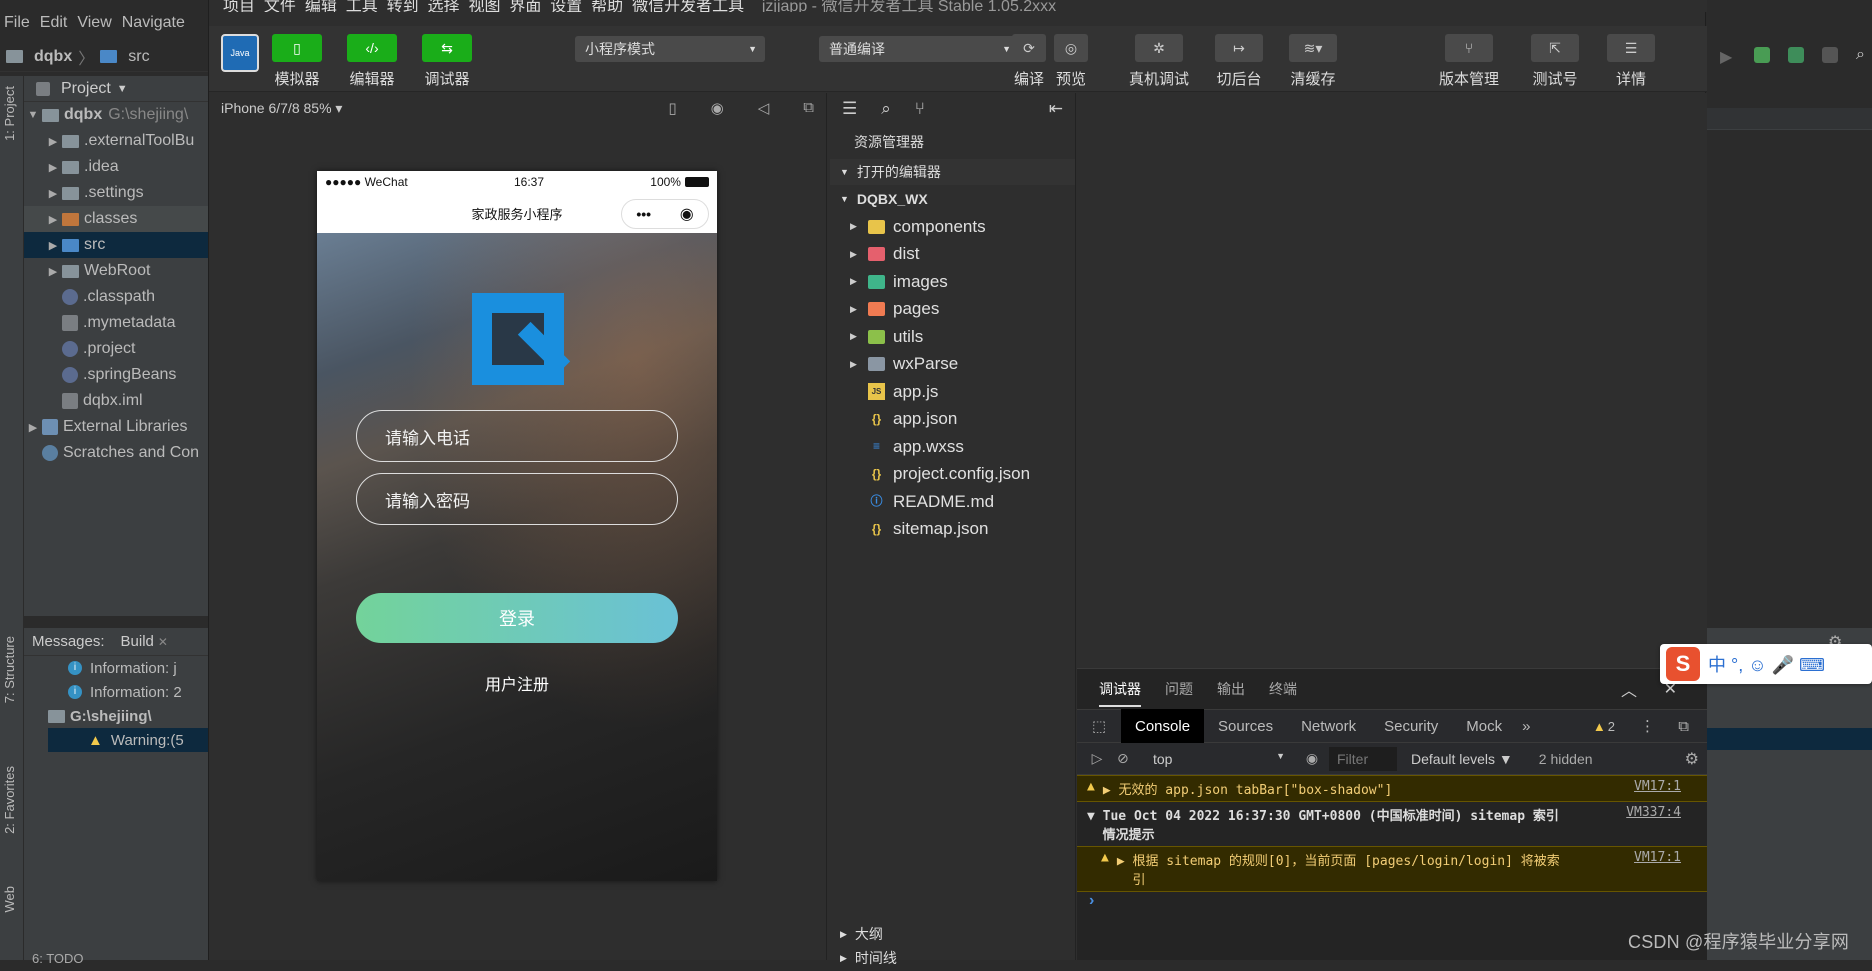  What do you see at coordinates (1239, 61) in the screenshot?
I see `background-button: ↦ 切后台` at bounding box center [1239, 61].